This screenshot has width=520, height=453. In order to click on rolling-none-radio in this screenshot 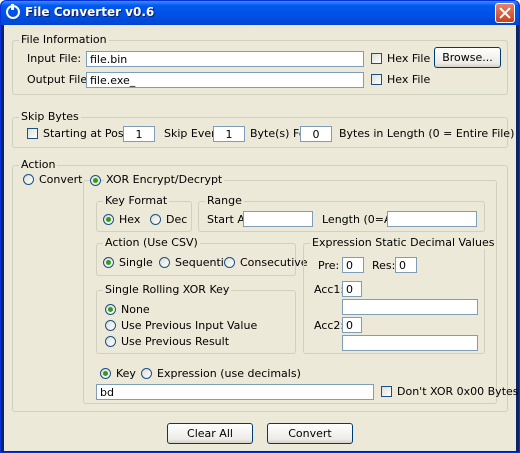, I will do `click(110, 309)`.